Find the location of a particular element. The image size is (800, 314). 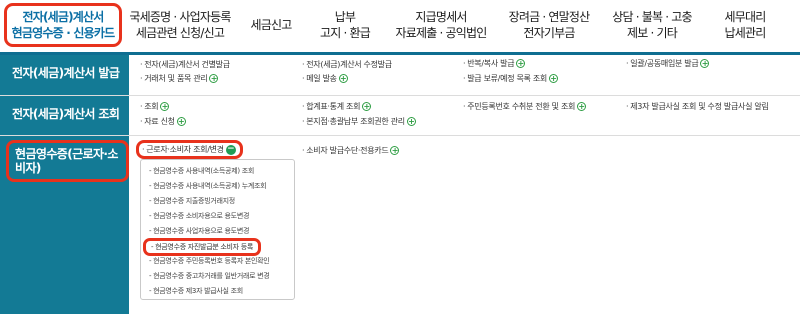

nav-tab-line2: 납세관리 is located at coordinates (745, 33).